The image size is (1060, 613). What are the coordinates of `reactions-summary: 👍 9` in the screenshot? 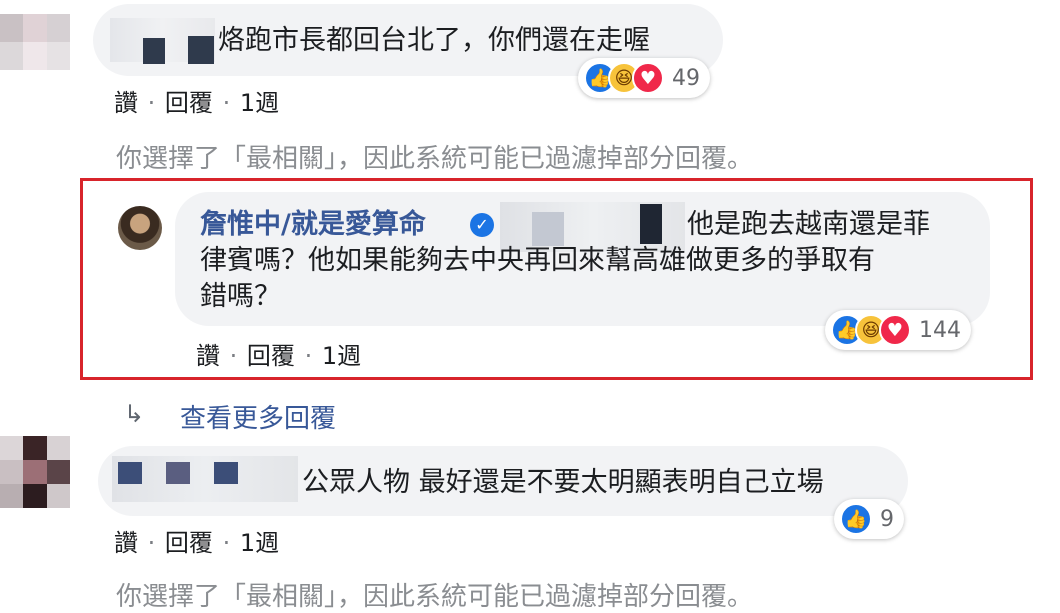 It's located at (869, 519).